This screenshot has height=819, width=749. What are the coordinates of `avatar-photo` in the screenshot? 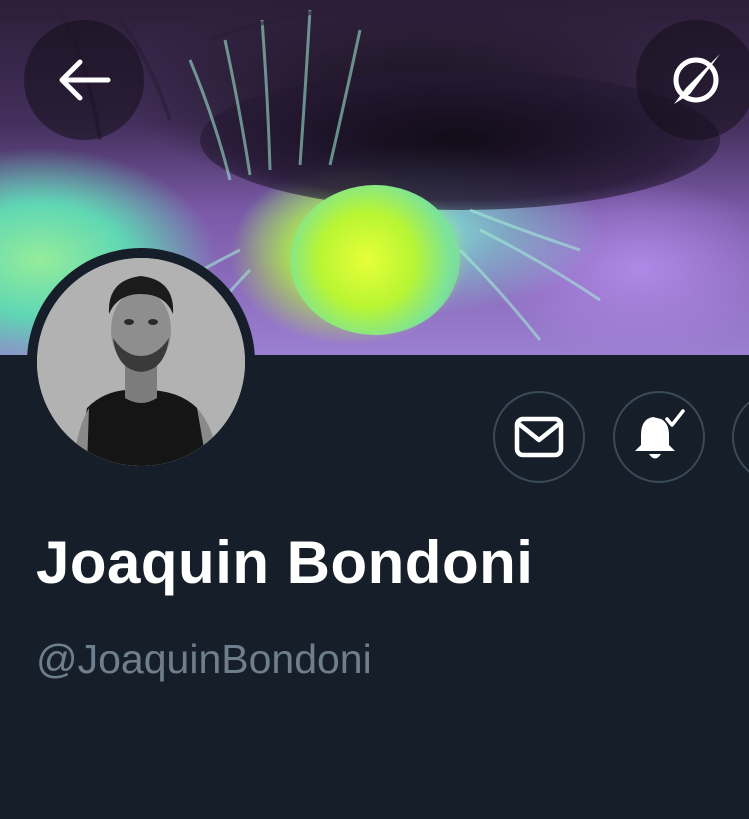 It's located at (141, 362).